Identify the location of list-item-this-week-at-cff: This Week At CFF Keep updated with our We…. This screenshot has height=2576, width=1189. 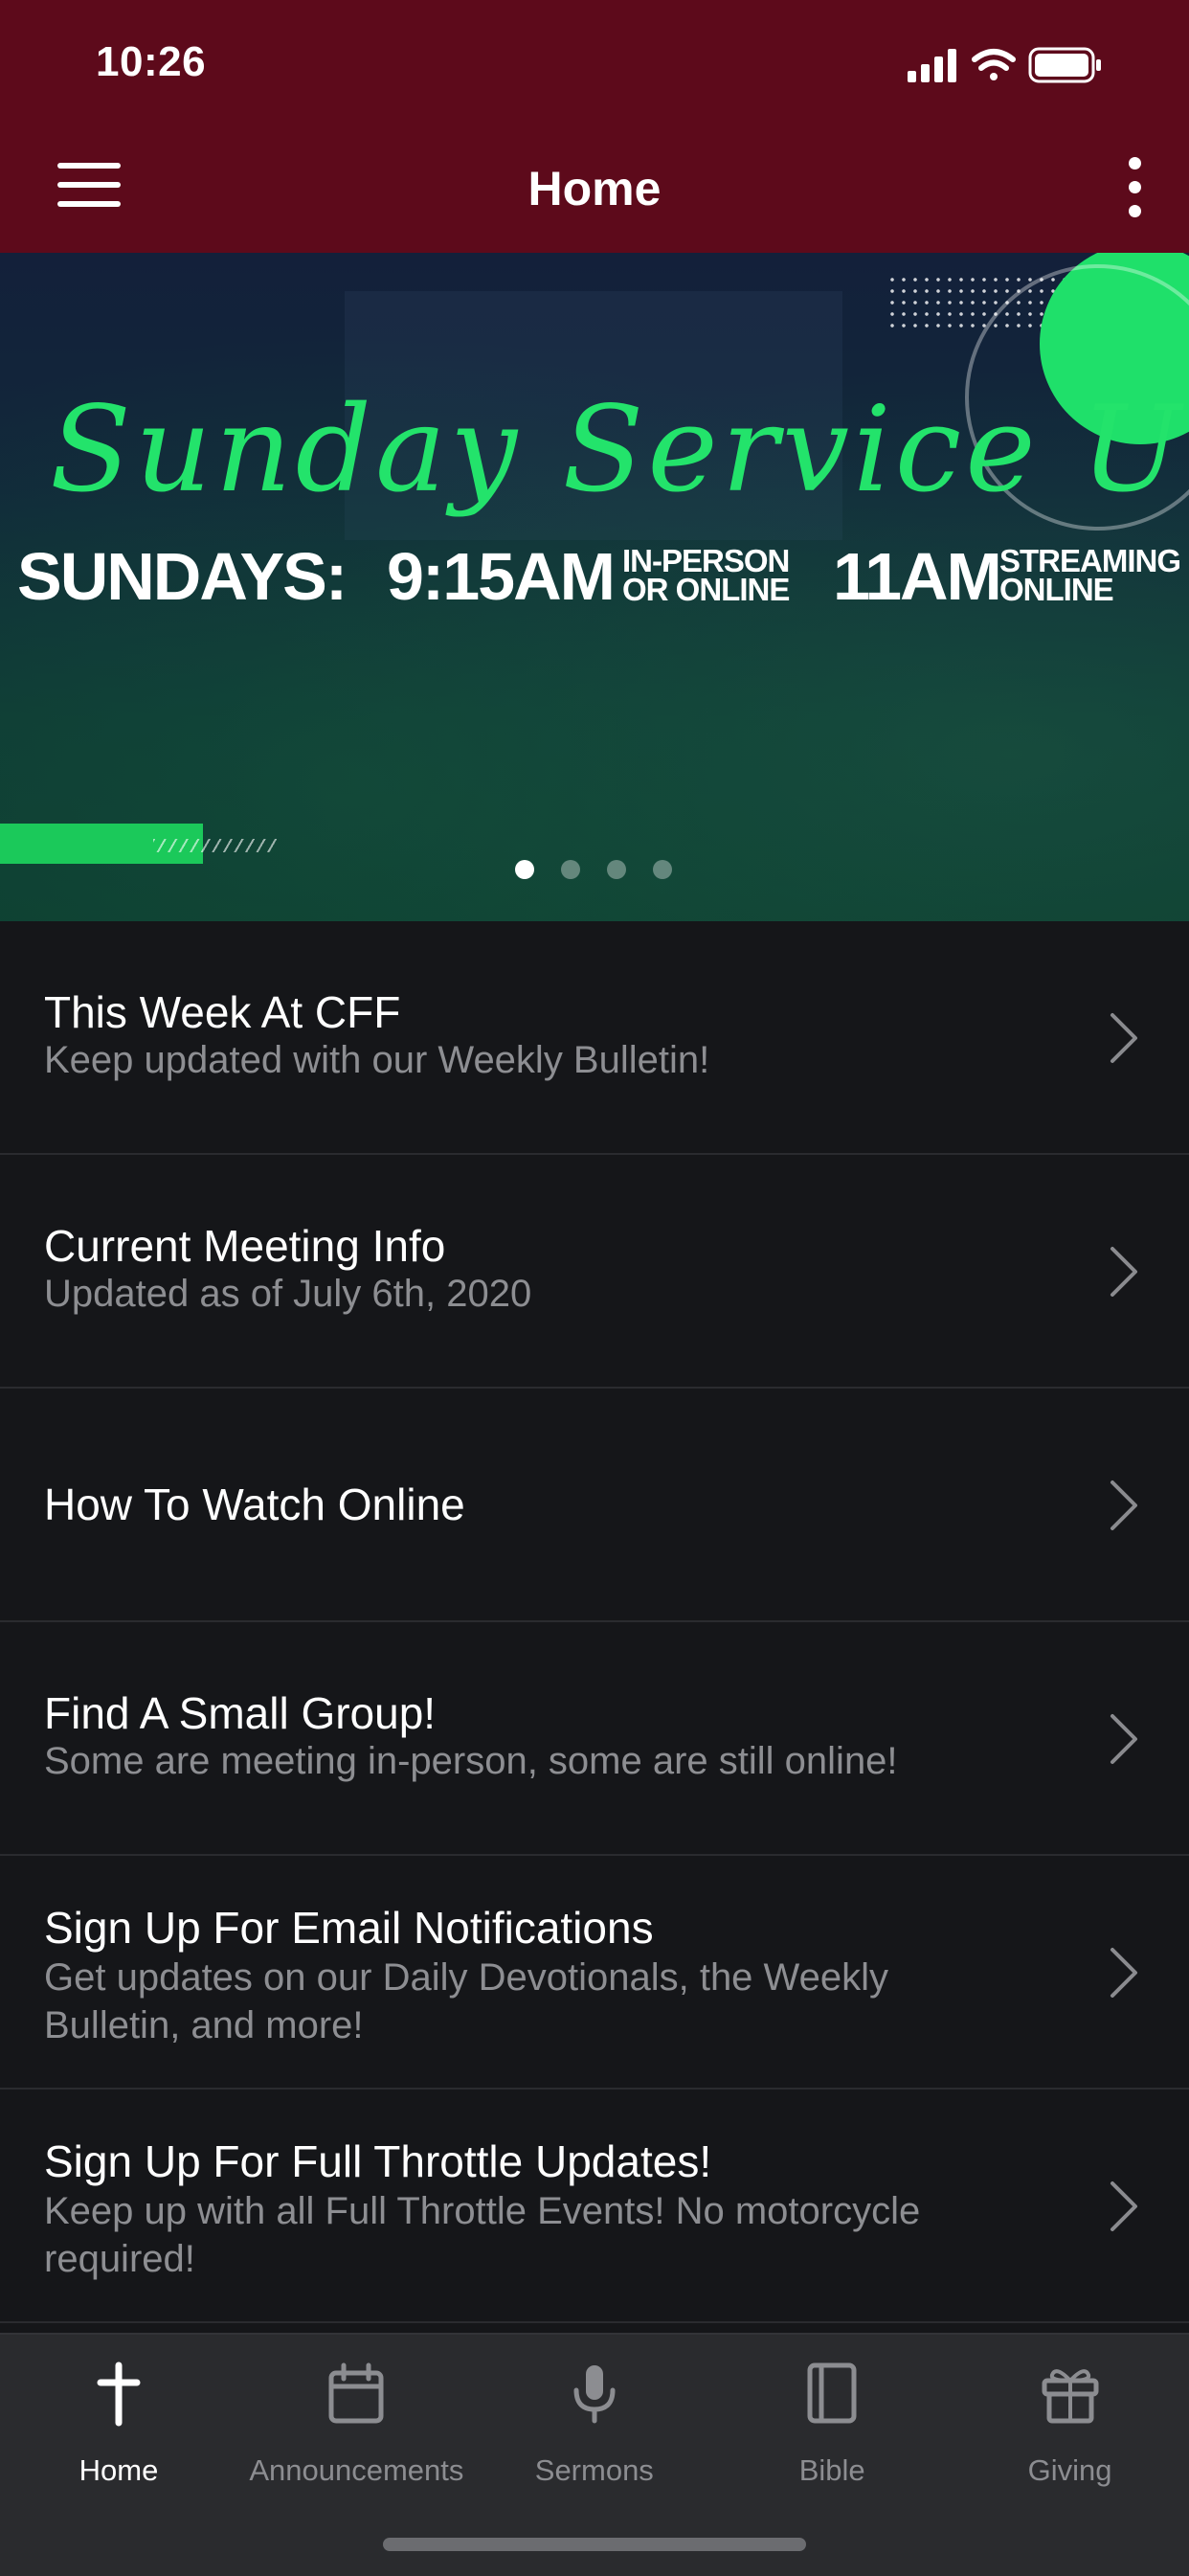
(594, 1038).